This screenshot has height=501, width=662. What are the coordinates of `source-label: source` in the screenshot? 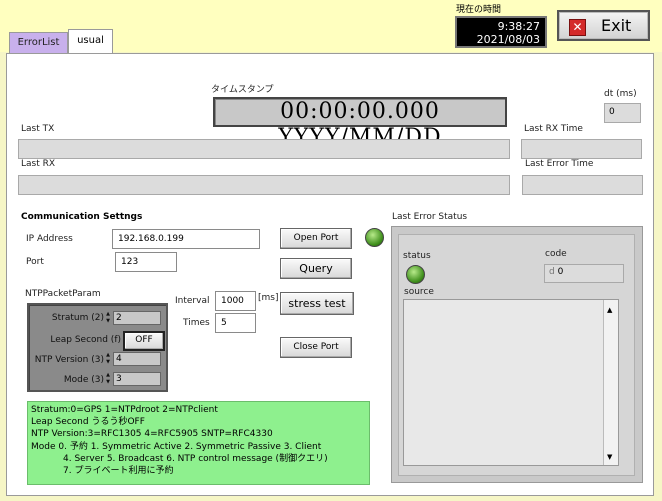 It's located at (419, 292).